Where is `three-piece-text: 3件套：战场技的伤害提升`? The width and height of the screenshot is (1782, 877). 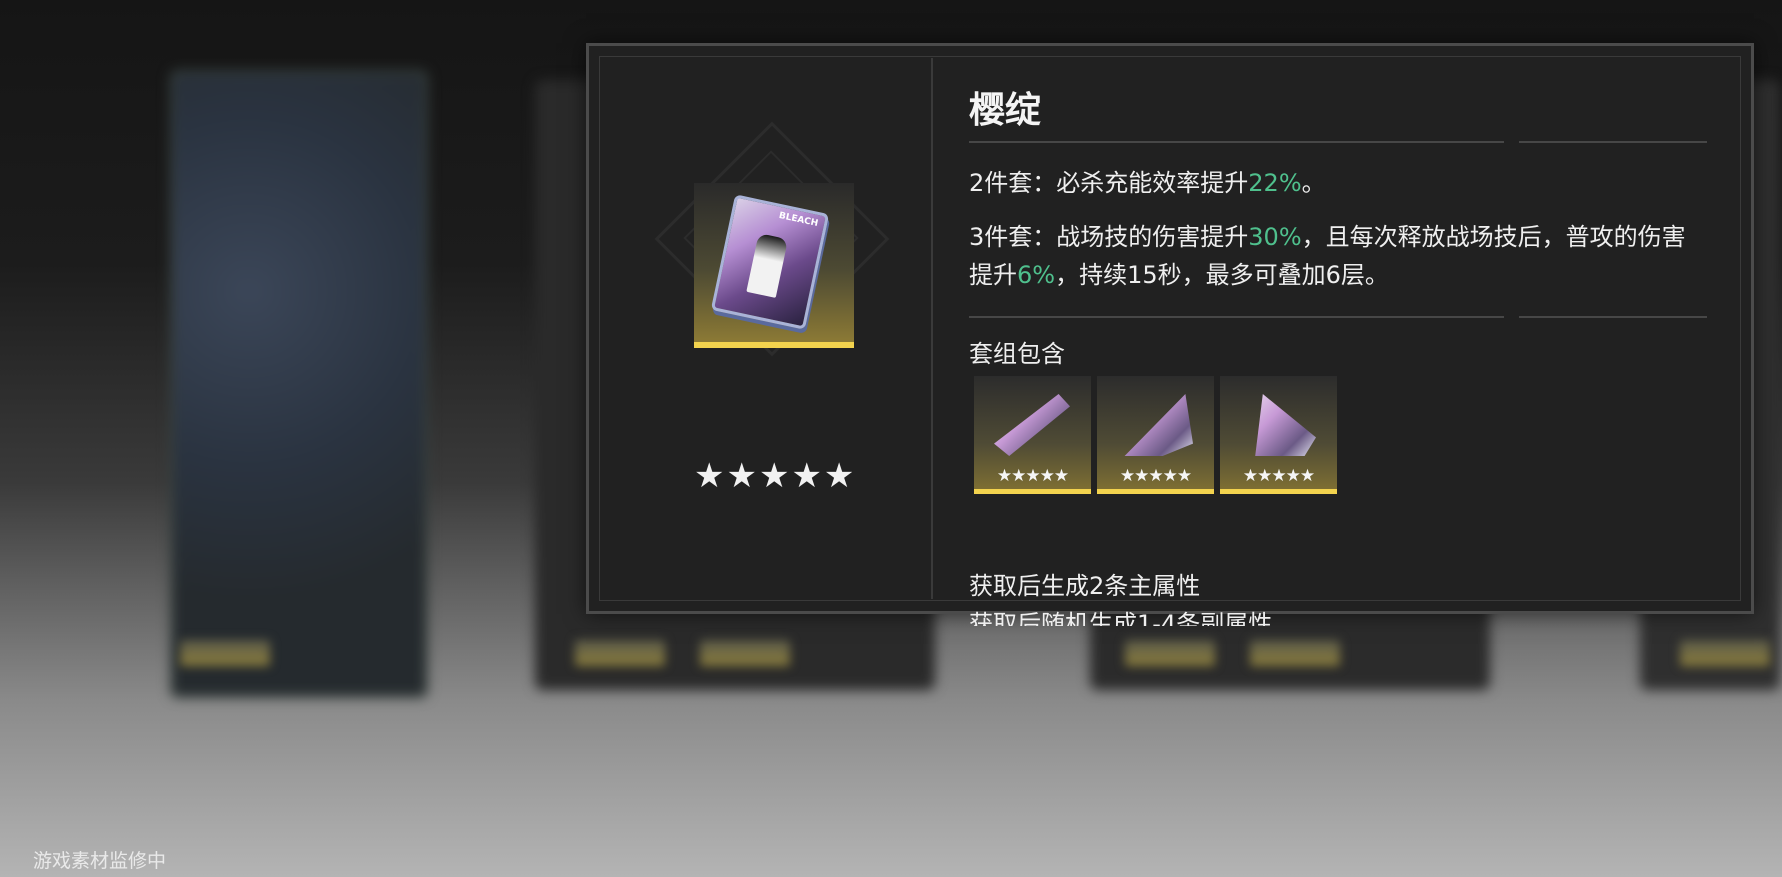
three-piece-text: 3件套：战场技的伤害提升 is located at coordinates (1109, 237).